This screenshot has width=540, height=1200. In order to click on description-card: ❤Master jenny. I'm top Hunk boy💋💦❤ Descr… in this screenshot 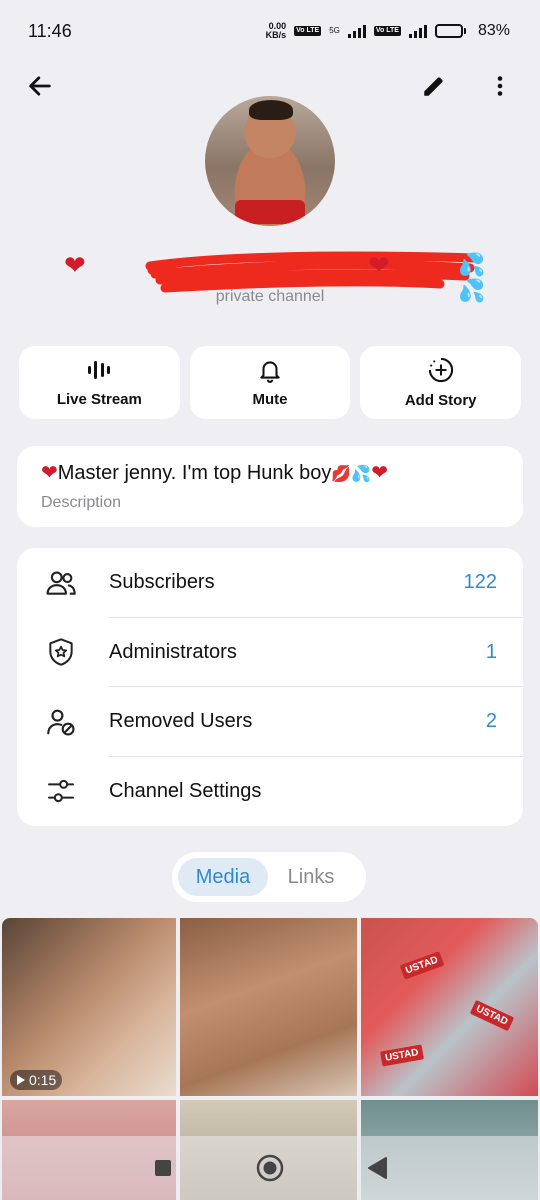, I will do `click(270, 486)`.